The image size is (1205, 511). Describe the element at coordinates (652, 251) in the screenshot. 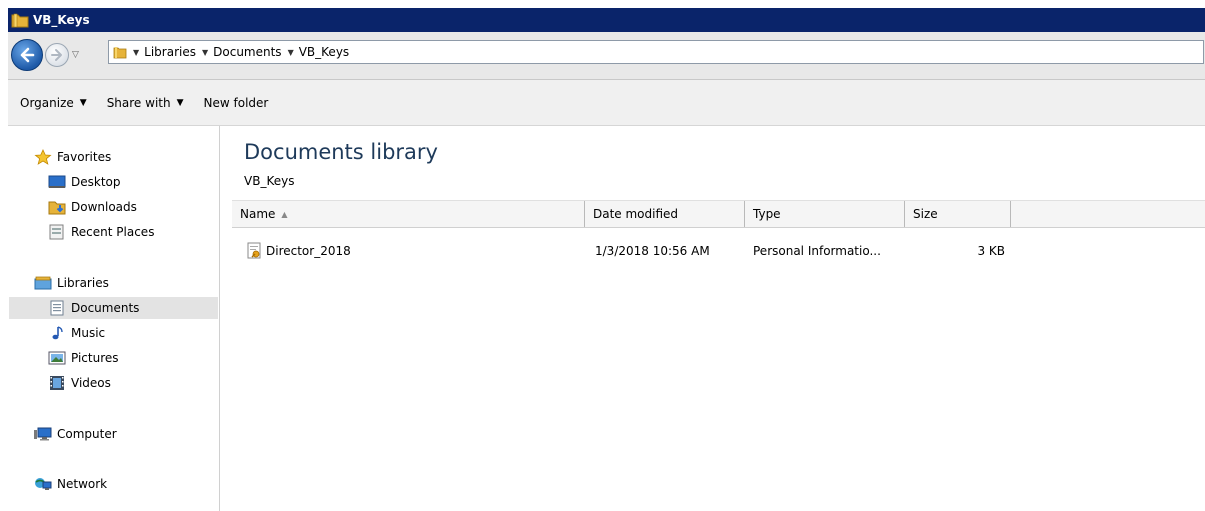

I see `file-date-cell: 1/3/2018 10:56 AM` at that location.